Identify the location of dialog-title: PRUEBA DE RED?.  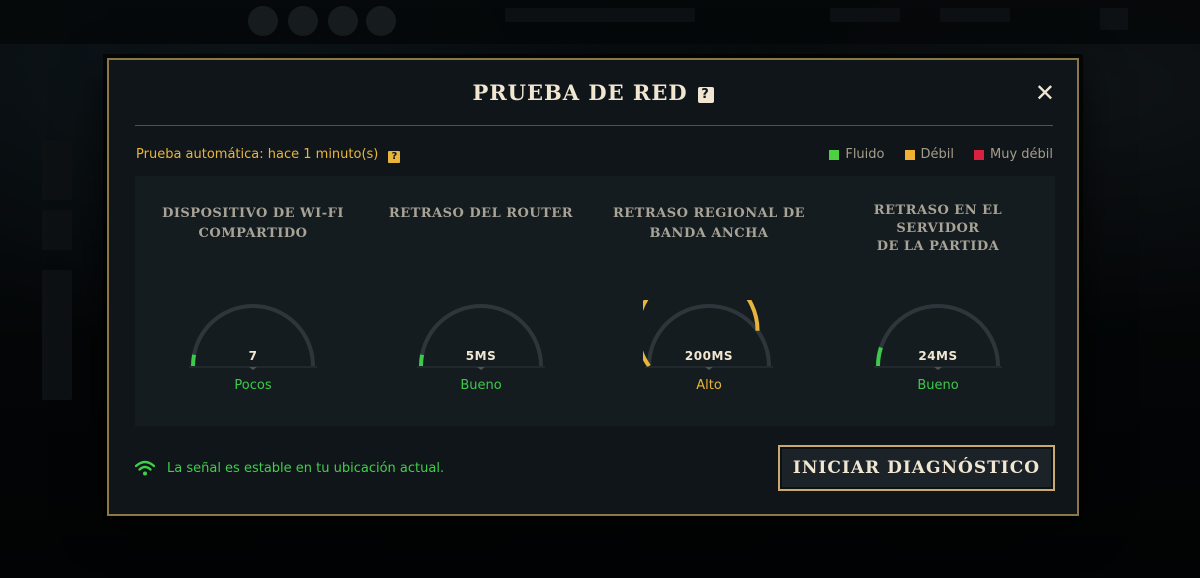
(593, 92).